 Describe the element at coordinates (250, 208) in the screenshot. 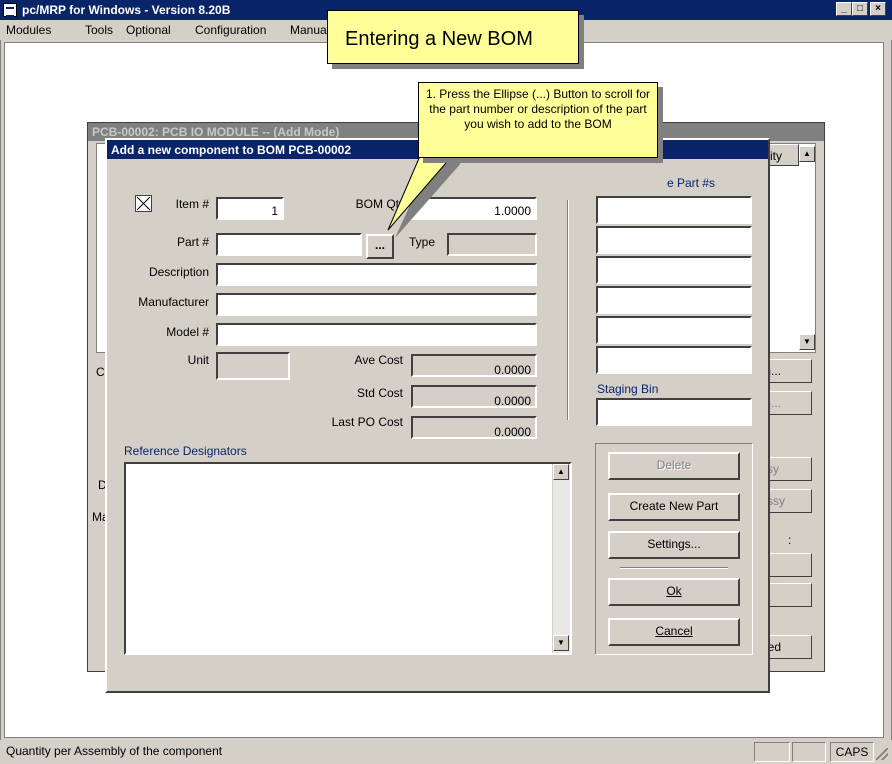

I see `item-number-field: 1` at that location.